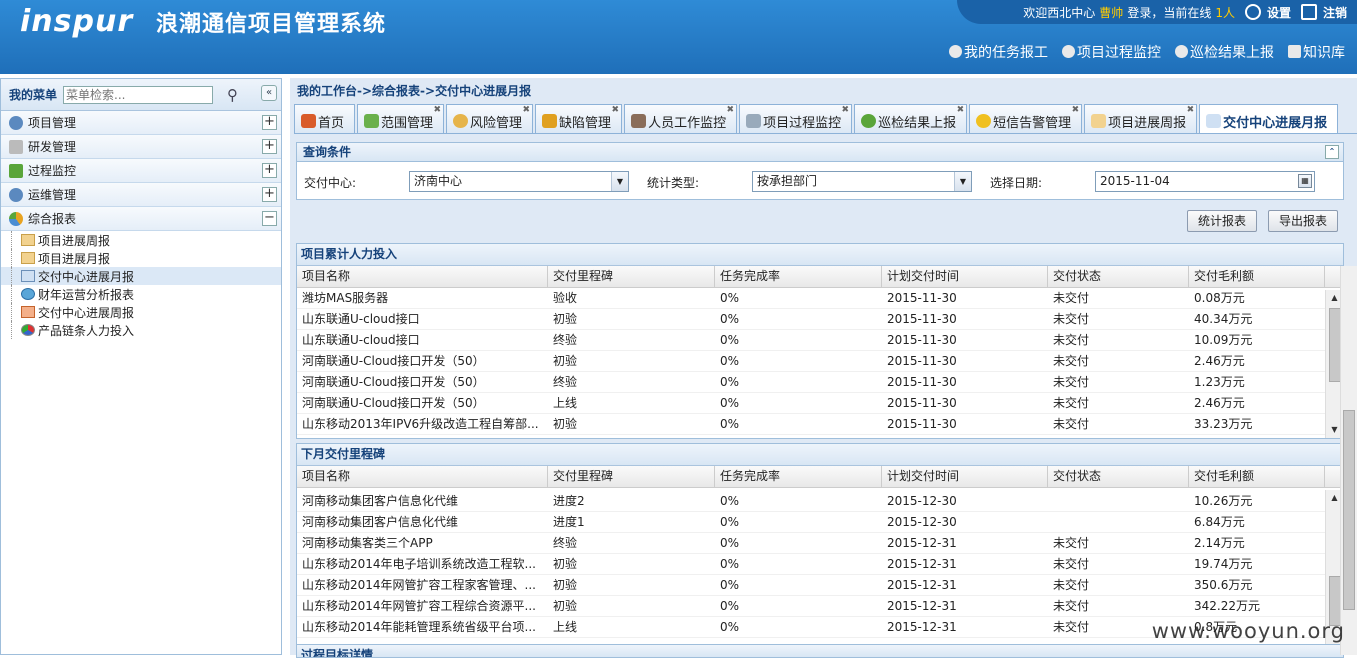  I want to click on sidebar-item-product-manpower: 产品链条人力投入, so click(141, 330).